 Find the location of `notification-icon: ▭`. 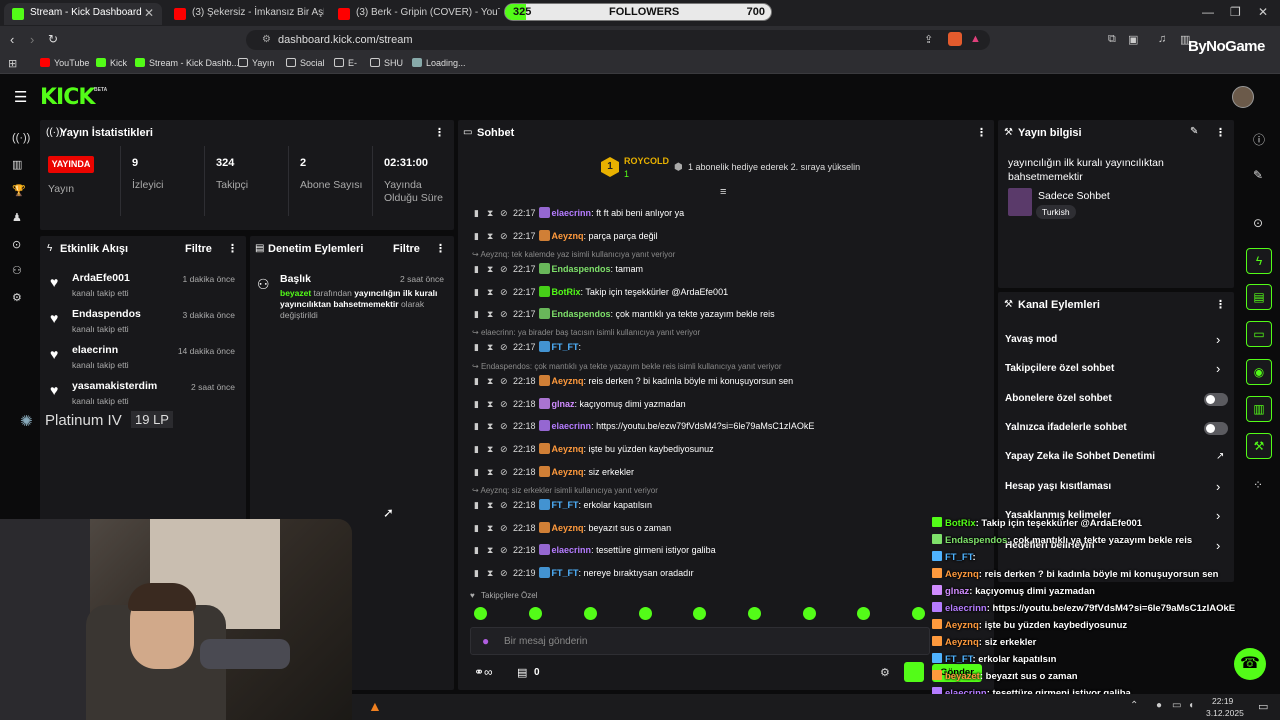

notification-icon: ▭ is located at coordinates (1263, 706).